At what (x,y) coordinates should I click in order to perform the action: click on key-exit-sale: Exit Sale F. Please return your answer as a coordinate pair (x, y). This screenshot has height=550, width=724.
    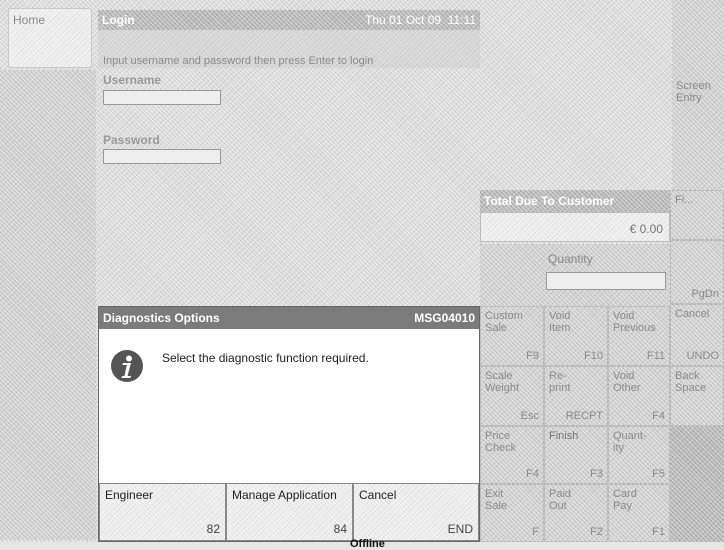
    Looking at the image, I should click on (512, 513).